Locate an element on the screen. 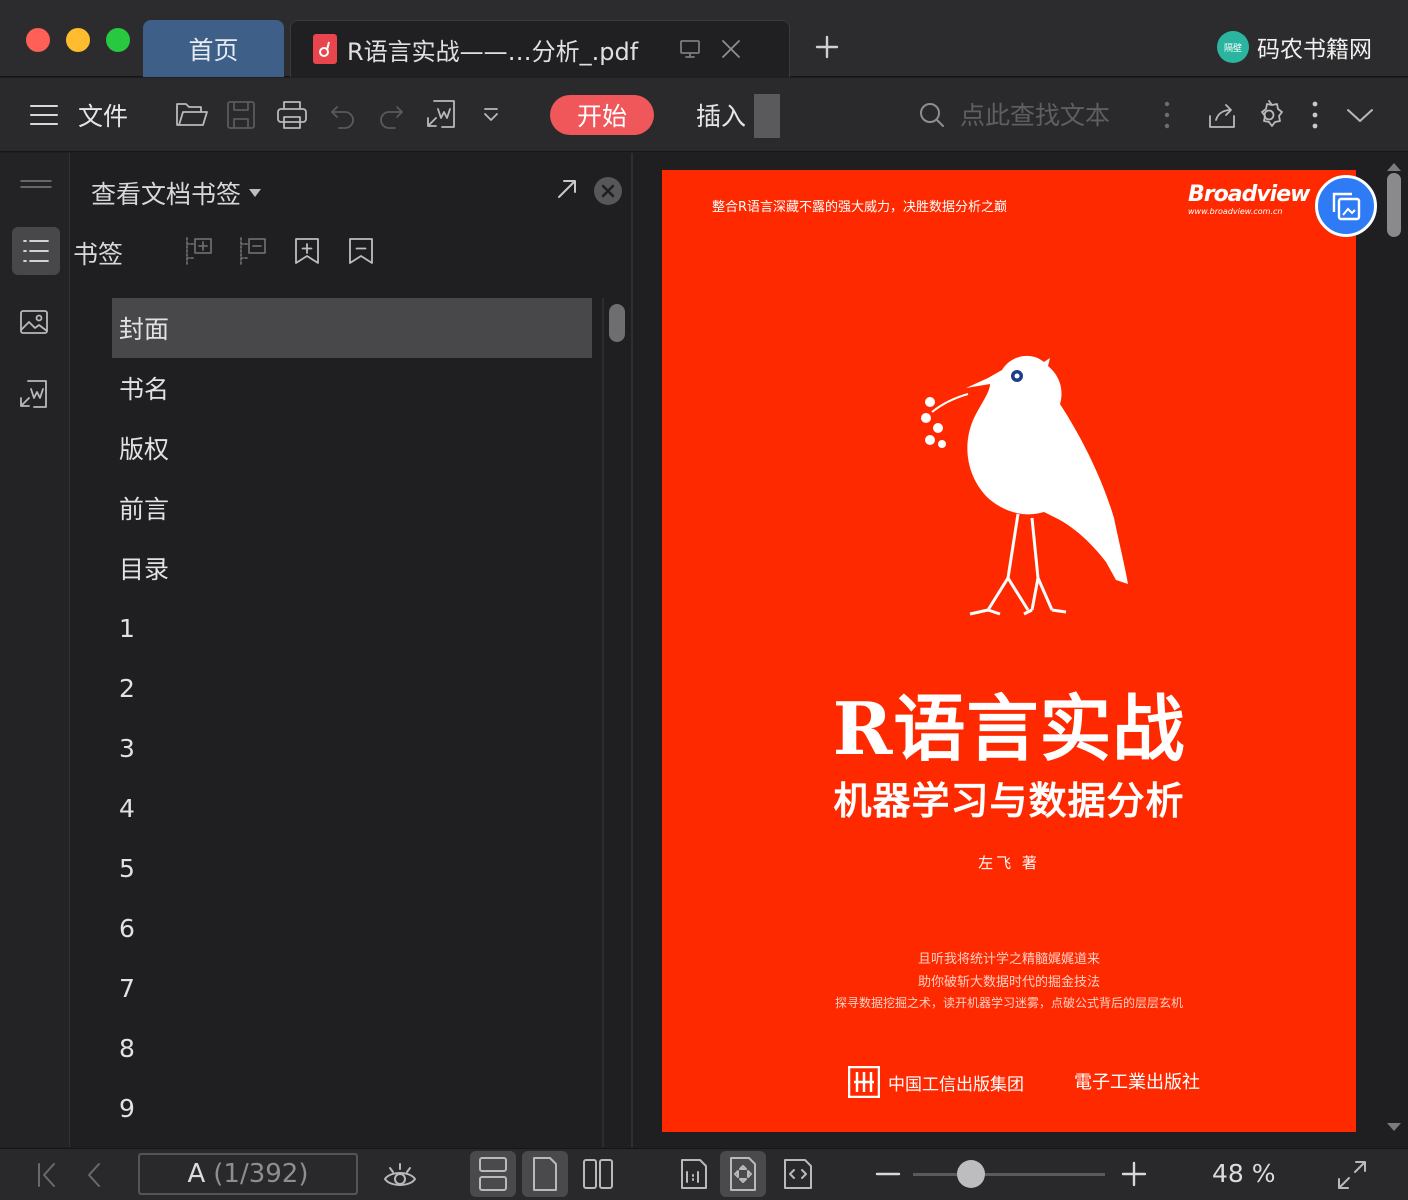 The width and height of the screenshot is (1408, 1200). bookmark-item: 前言 is located at coordinates (352, 508).